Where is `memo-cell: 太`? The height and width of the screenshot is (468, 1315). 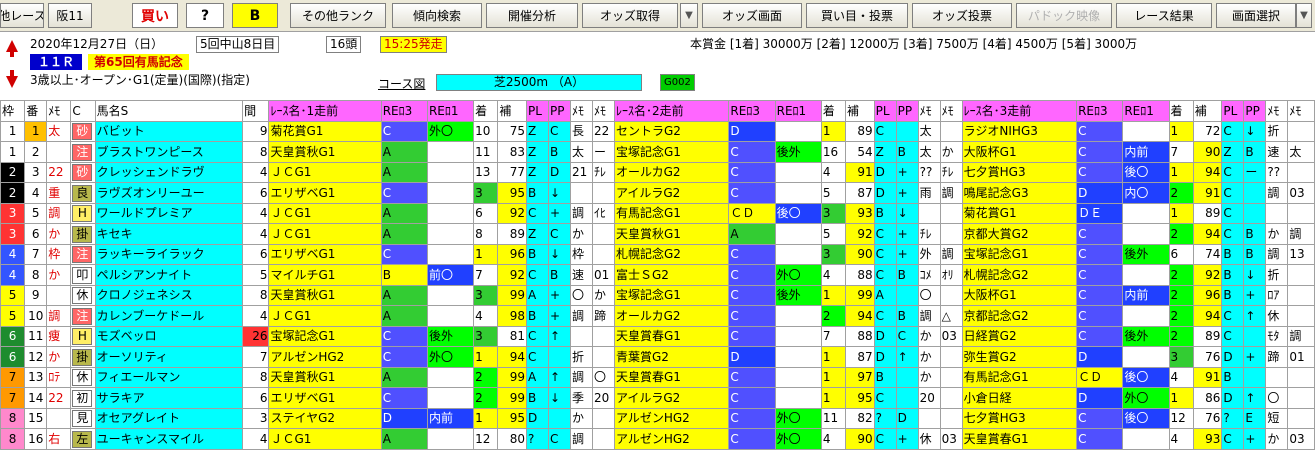 memo-cell: 太 is located at coordinates (59, 131).